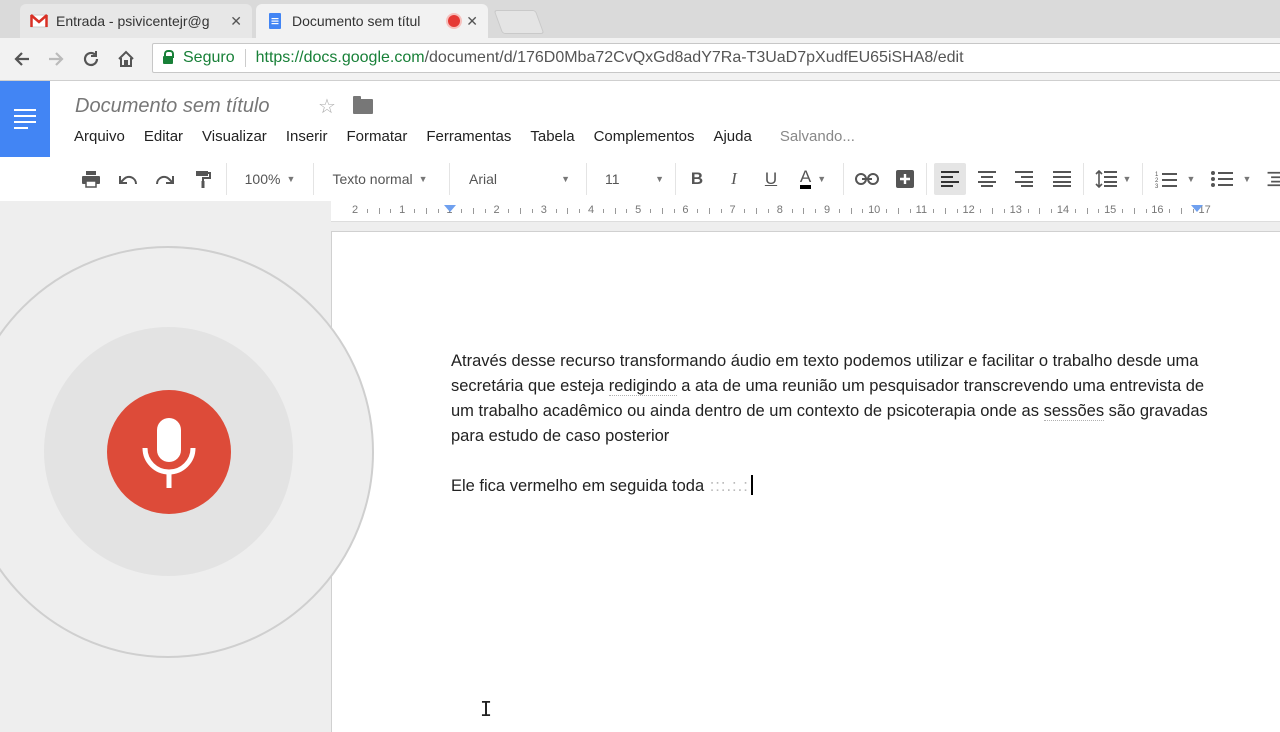 The height and width of the screenshot is (732, 1280). What do you see at coordinates (450, 208) in the screenshot?
I see `left-indent-marker` at bounding box center [450, 208].